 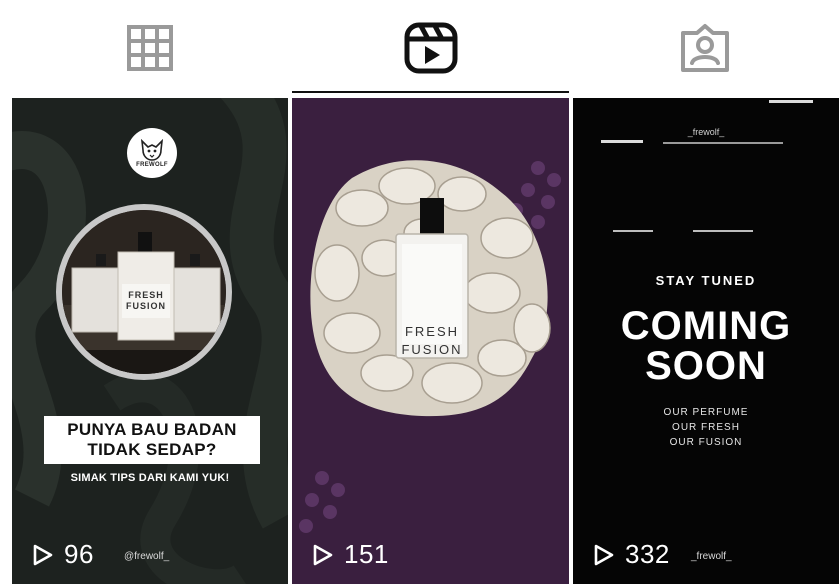 I want to click on tab-reels, so click(x=430, y=48).